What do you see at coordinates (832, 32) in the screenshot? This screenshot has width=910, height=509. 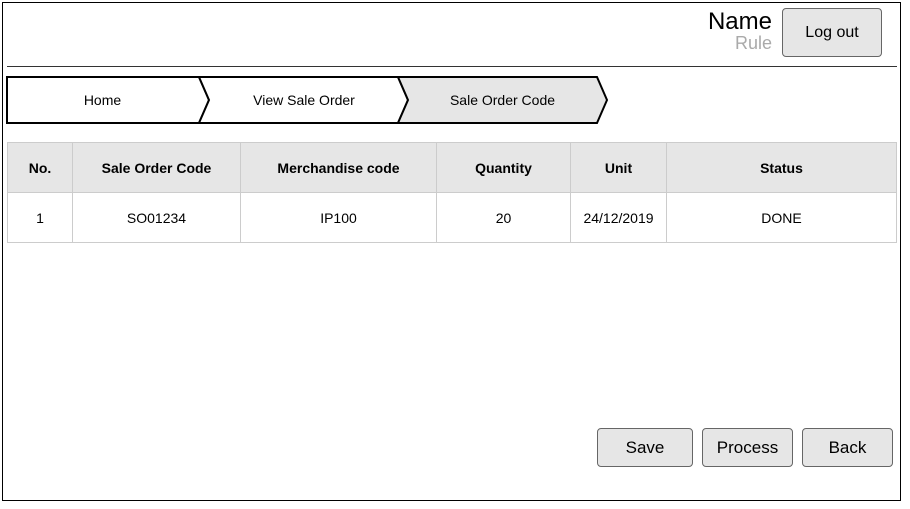 I see `logout-button: Log out` at bounding box center [832, 32].